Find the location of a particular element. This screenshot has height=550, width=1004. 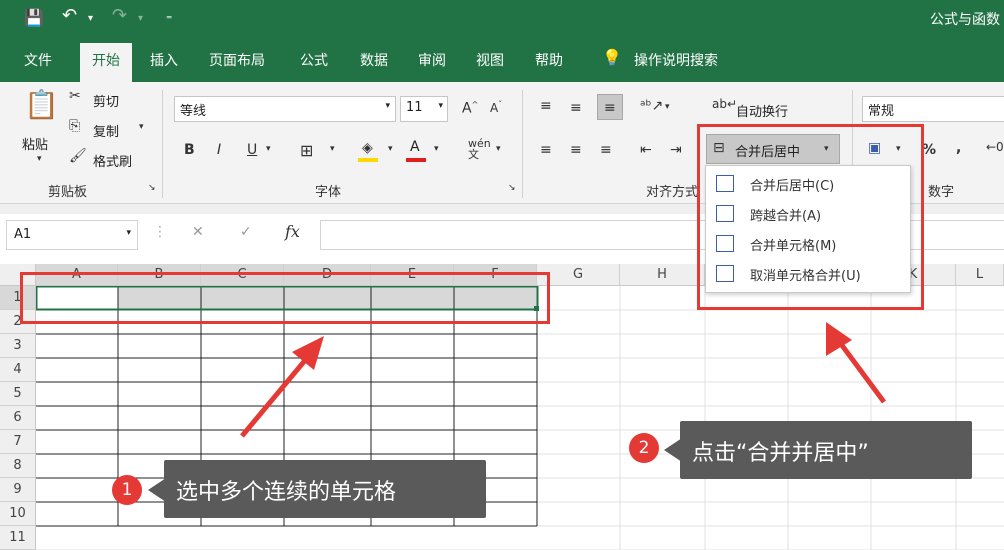

step-badge-2: 2 is located at coordinates (644, 448).